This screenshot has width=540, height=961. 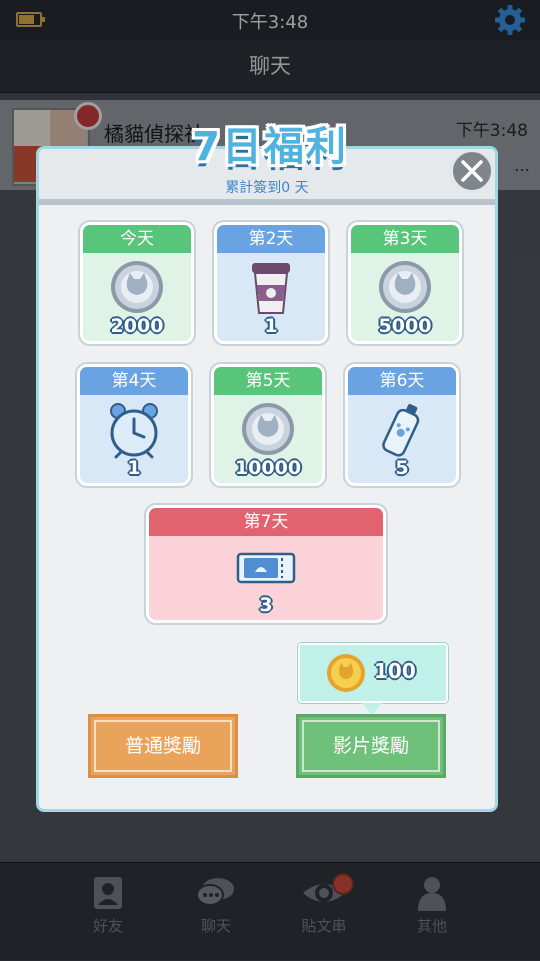 I want to click on nav-label-friends: 好友, so click(x=107, y=926).